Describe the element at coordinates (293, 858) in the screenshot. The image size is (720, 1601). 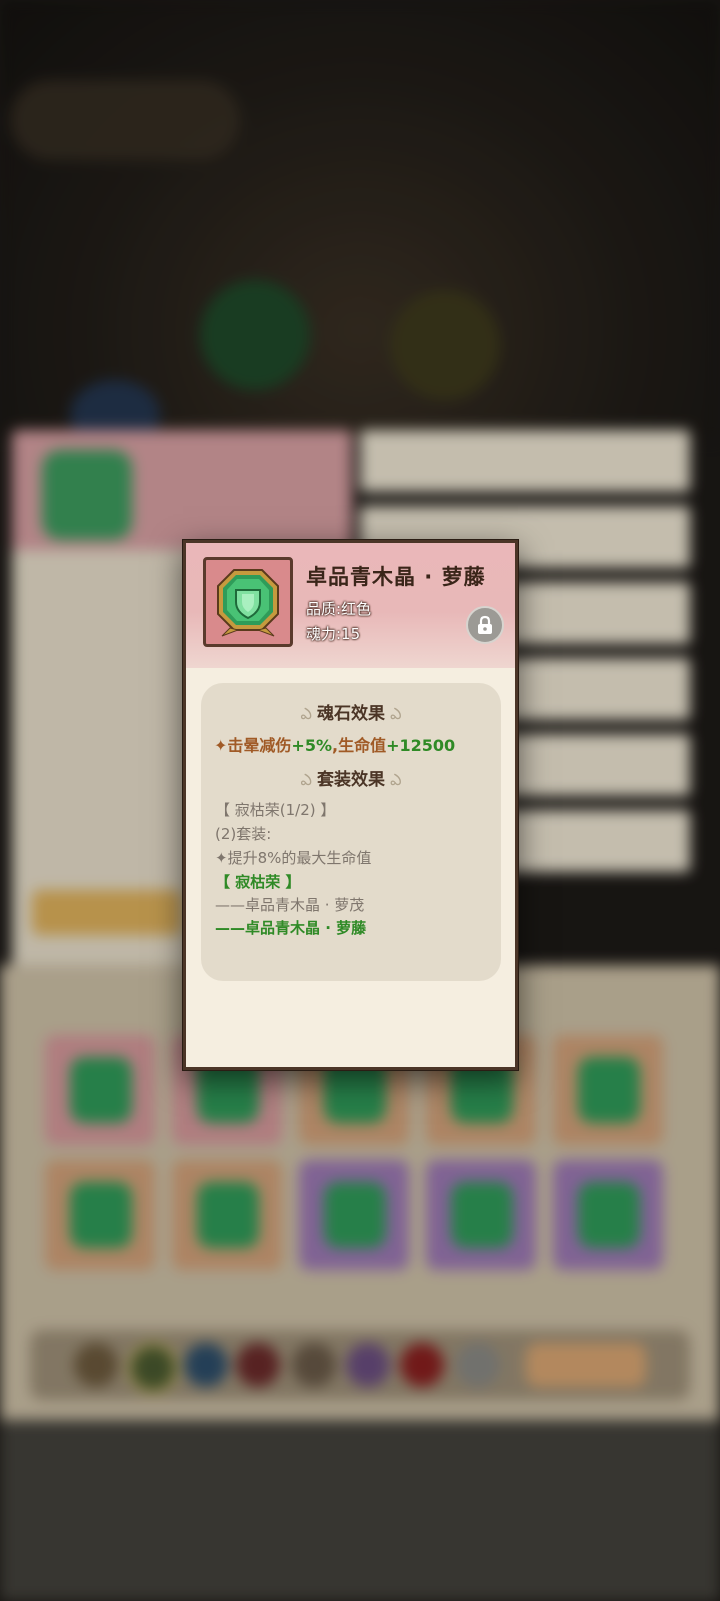
I see `set-bonus: ✦提升8%的最大生命值` at that location.